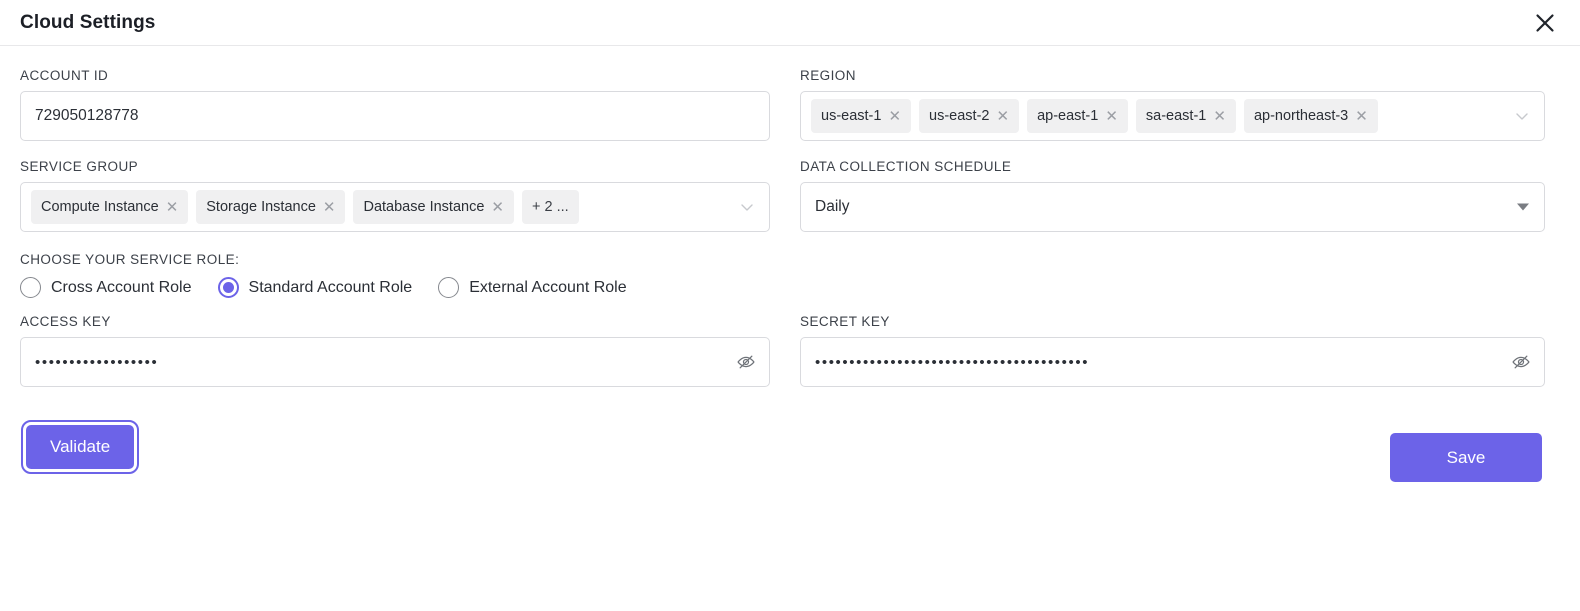 The height and width of the screenshot is (611, 1580). Describe the element at coordinates (1176, 116) in the screenshot. I see `region-tag-label: sa-east-1` at that location.